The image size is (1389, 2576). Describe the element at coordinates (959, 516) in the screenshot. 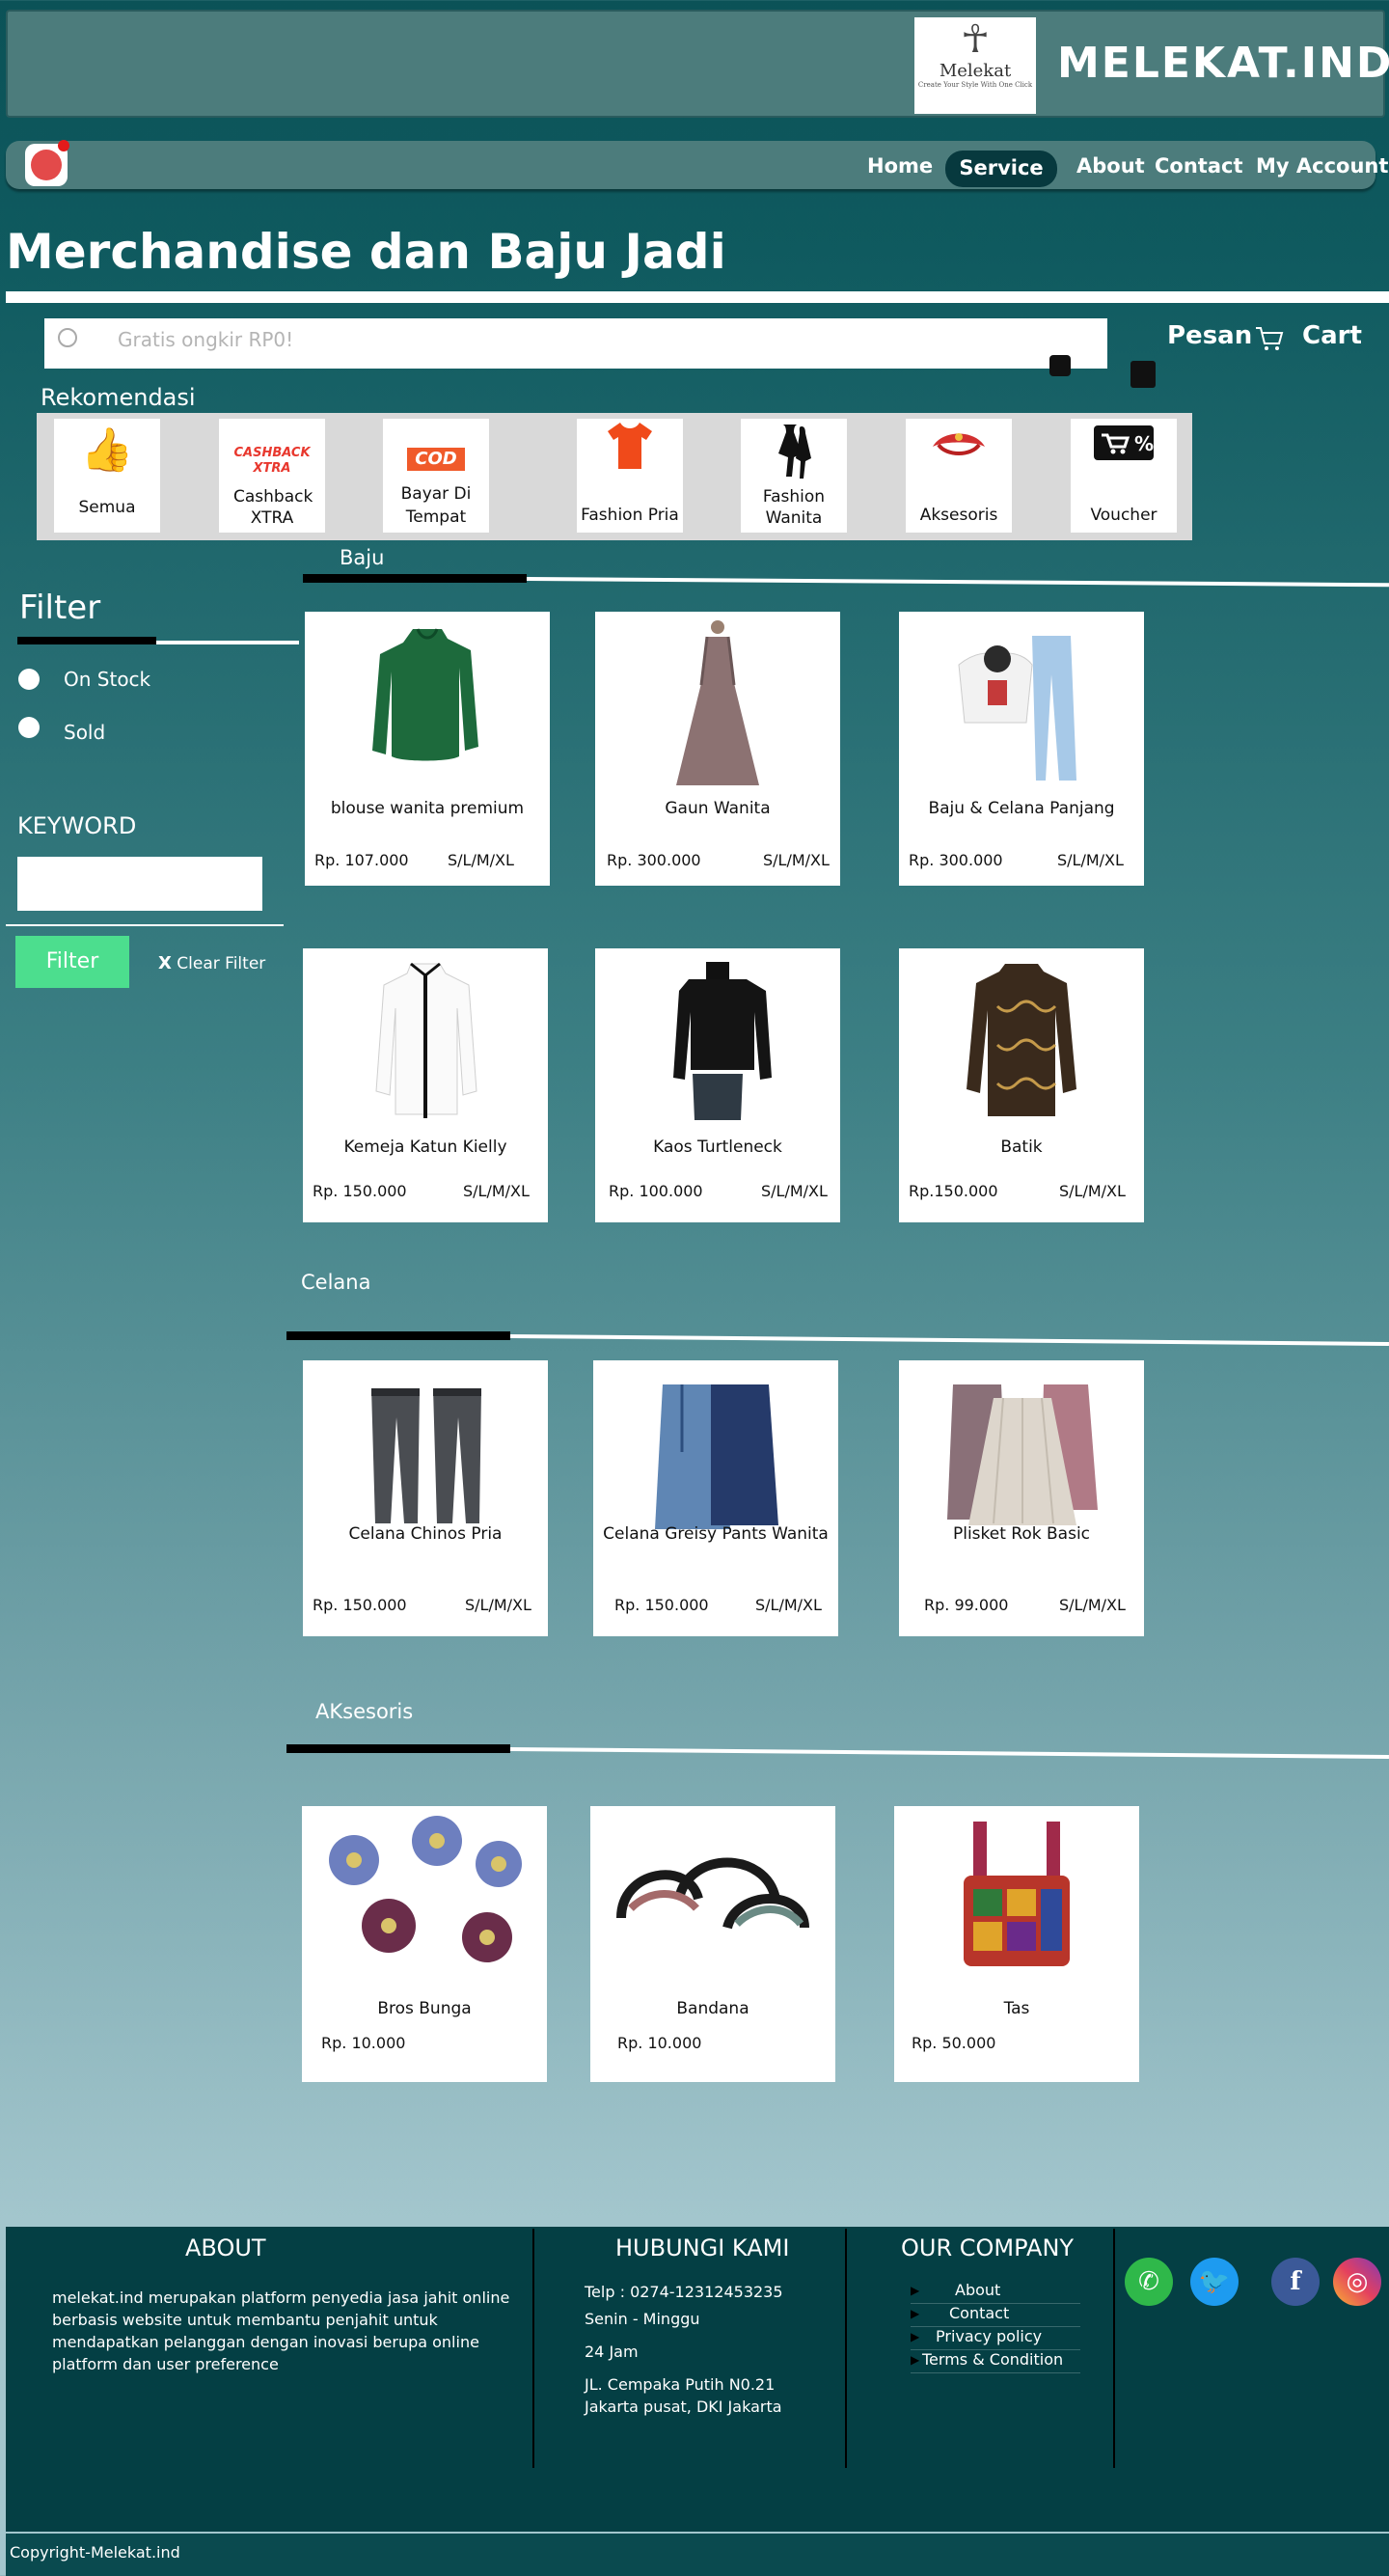

I see `category-label: Aksesoris` at that location.